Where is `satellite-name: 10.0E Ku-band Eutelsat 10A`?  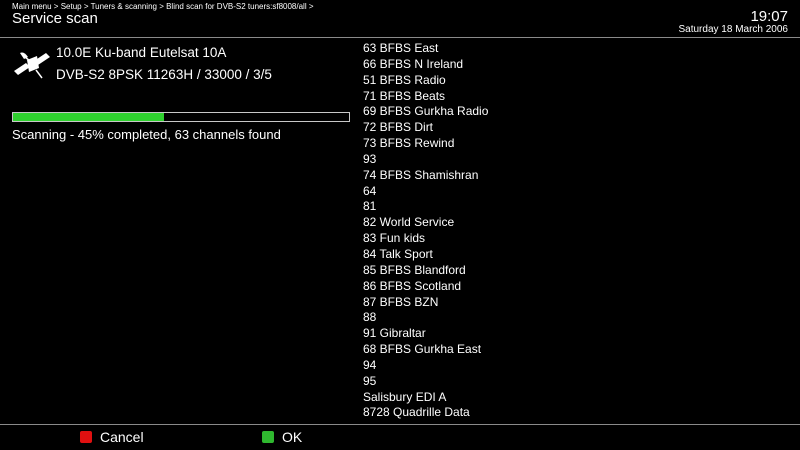
satellite-name: 10.0E Ku-band Eutelsat 10A is located at coordinates (141, 52).